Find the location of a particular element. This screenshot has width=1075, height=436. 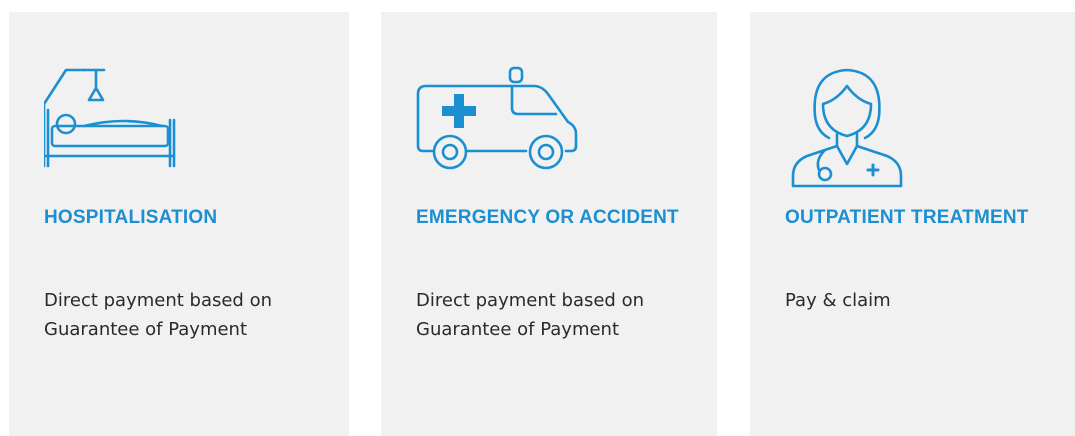

card-title: HOSPITALISATION is located at coordinates (131, 217).